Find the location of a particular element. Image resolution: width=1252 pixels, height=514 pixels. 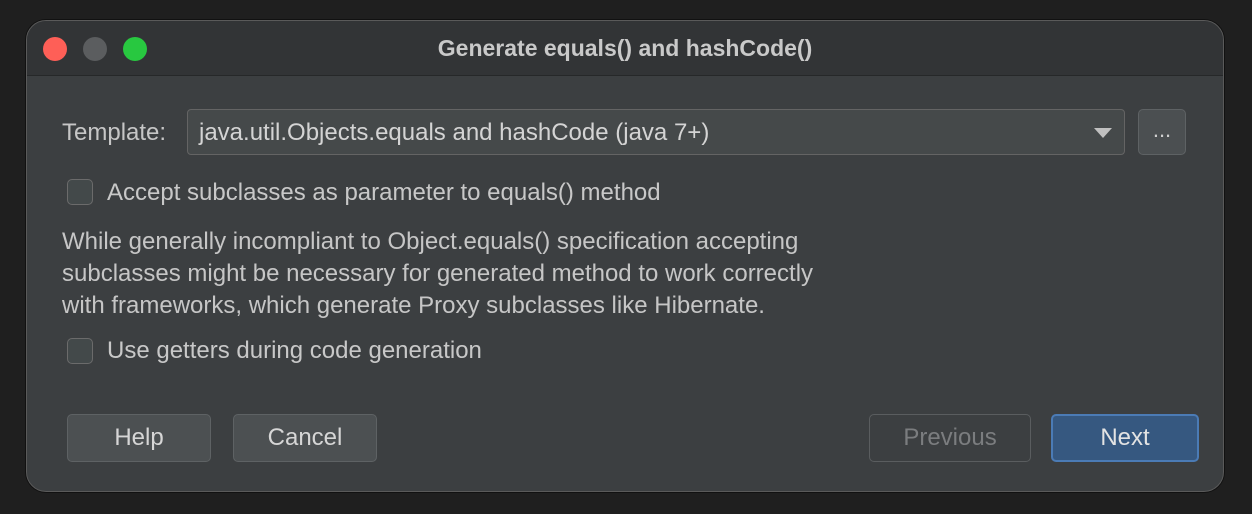

cancel-button: Cancel is located at coordinates (305, 438).